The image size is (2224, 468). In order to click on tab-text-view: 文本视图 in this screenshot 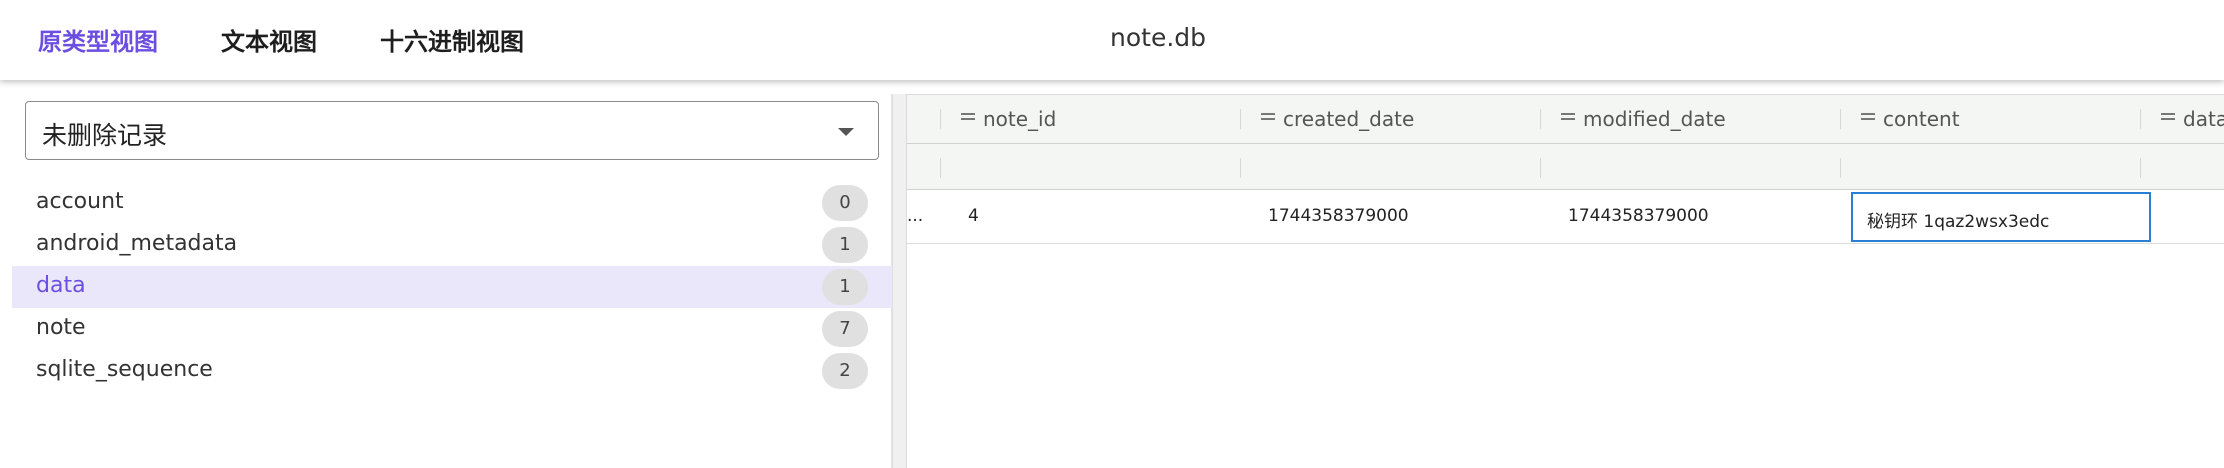, I will do `click(269, 39)`.